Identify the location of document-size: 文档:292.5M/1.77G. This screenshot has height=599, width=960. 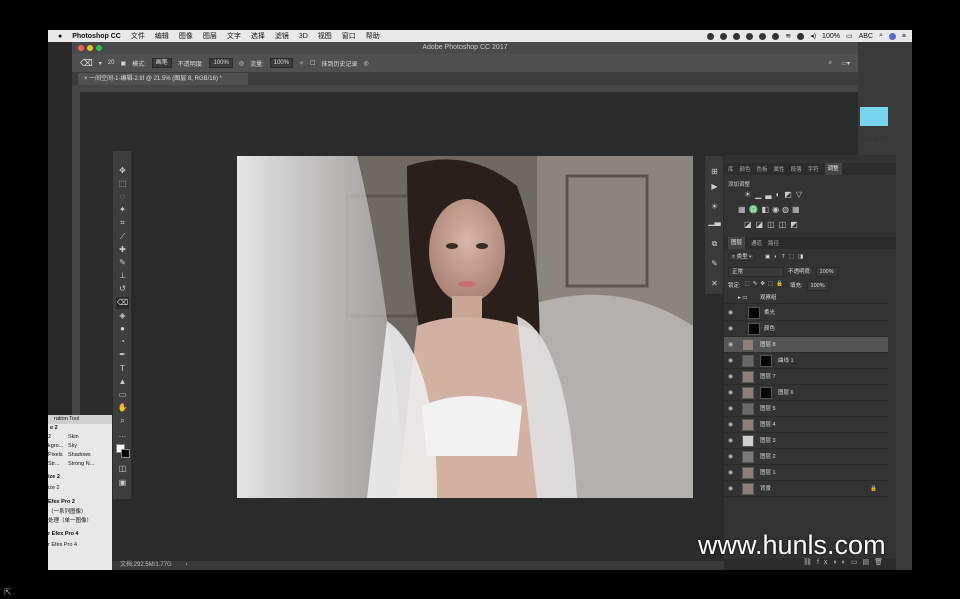
(146, 565).